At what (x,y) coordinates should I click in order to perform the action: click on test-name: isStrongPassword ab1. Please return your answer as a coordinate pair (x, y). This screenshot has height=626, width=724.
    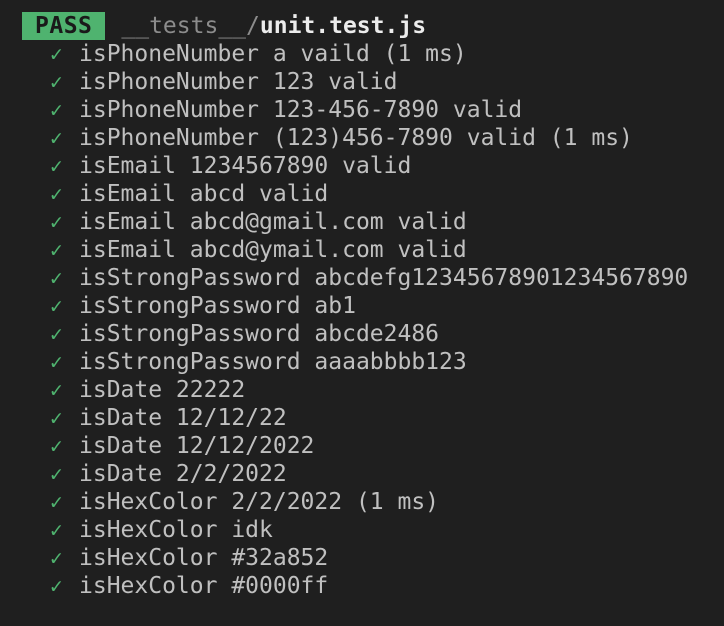
    Looking at the image, I should click on (217, 306).